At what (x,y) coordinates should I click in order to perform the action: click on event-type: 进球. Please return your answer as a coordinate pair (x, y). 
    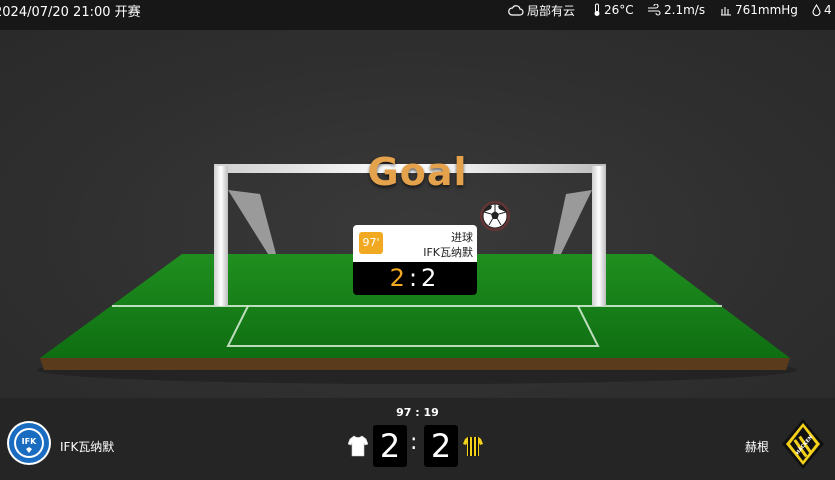
    Looking at the image, I should click on (462, 237).